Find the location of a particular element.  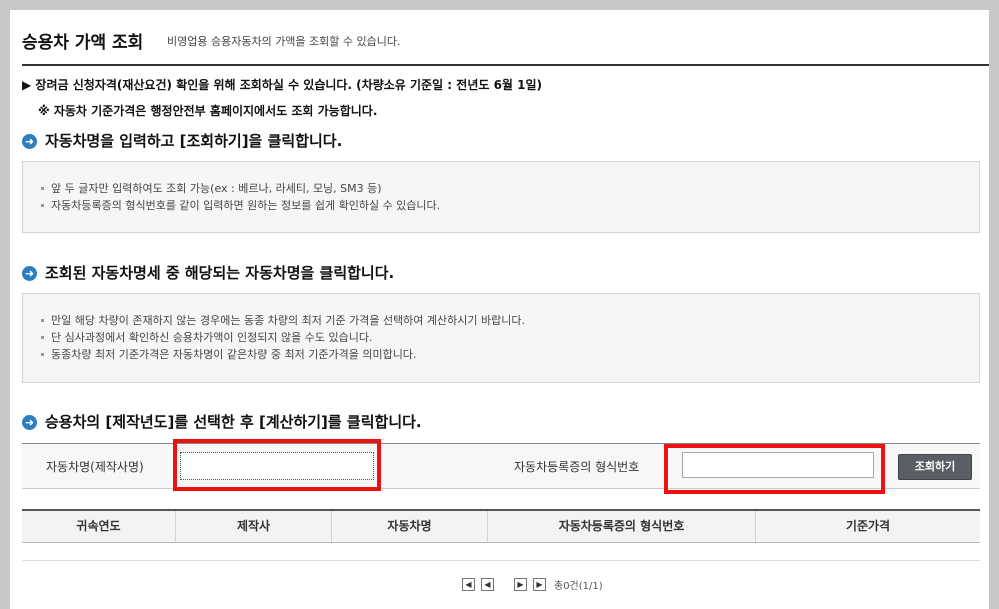

notice-reference: ※ 자동차 기준가격은 행정안전부 홈페이지에서도 조회 가능합니다. is located at coordinates (208, 111).